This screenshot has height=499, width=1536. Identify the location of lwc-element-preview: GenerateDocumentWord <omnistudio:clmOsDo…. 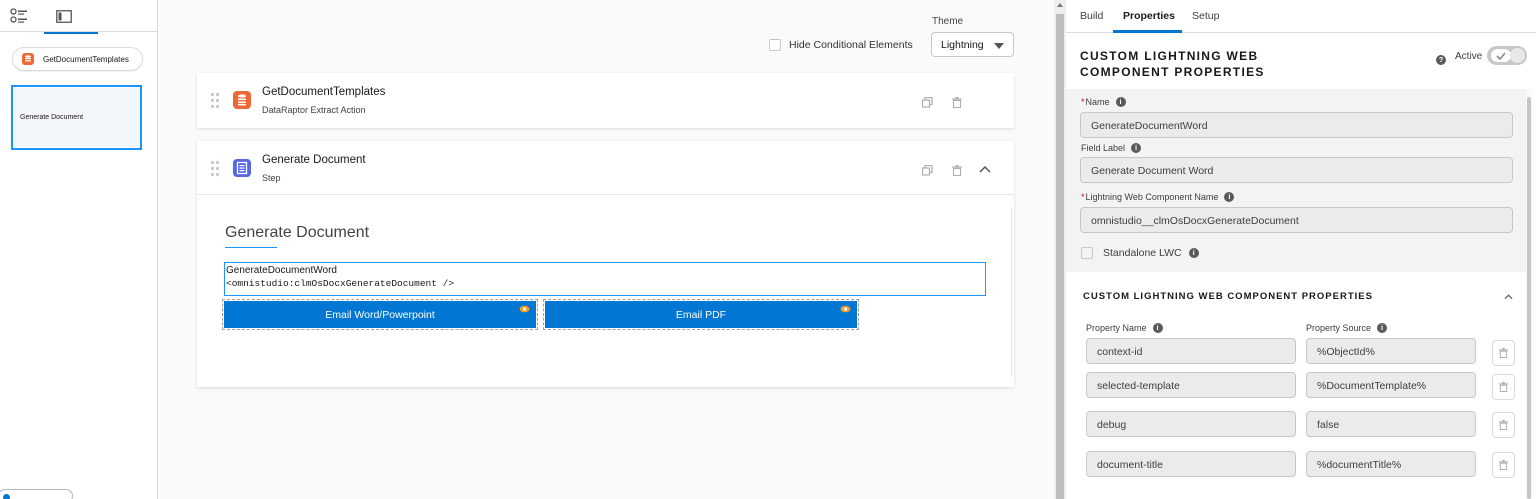
(605, 279).